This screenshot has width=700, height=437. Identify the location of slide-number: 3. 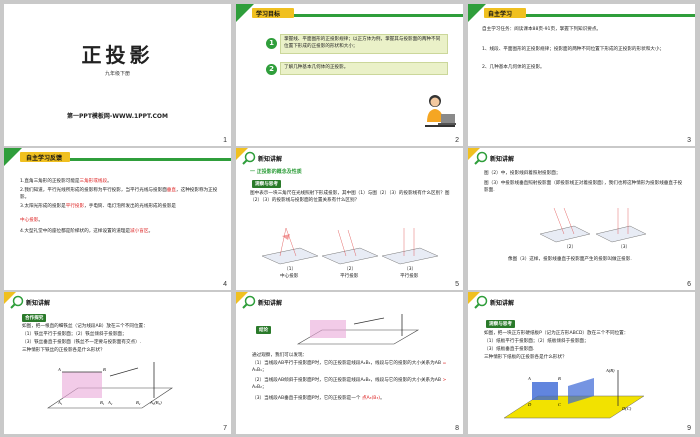
(689, 140).